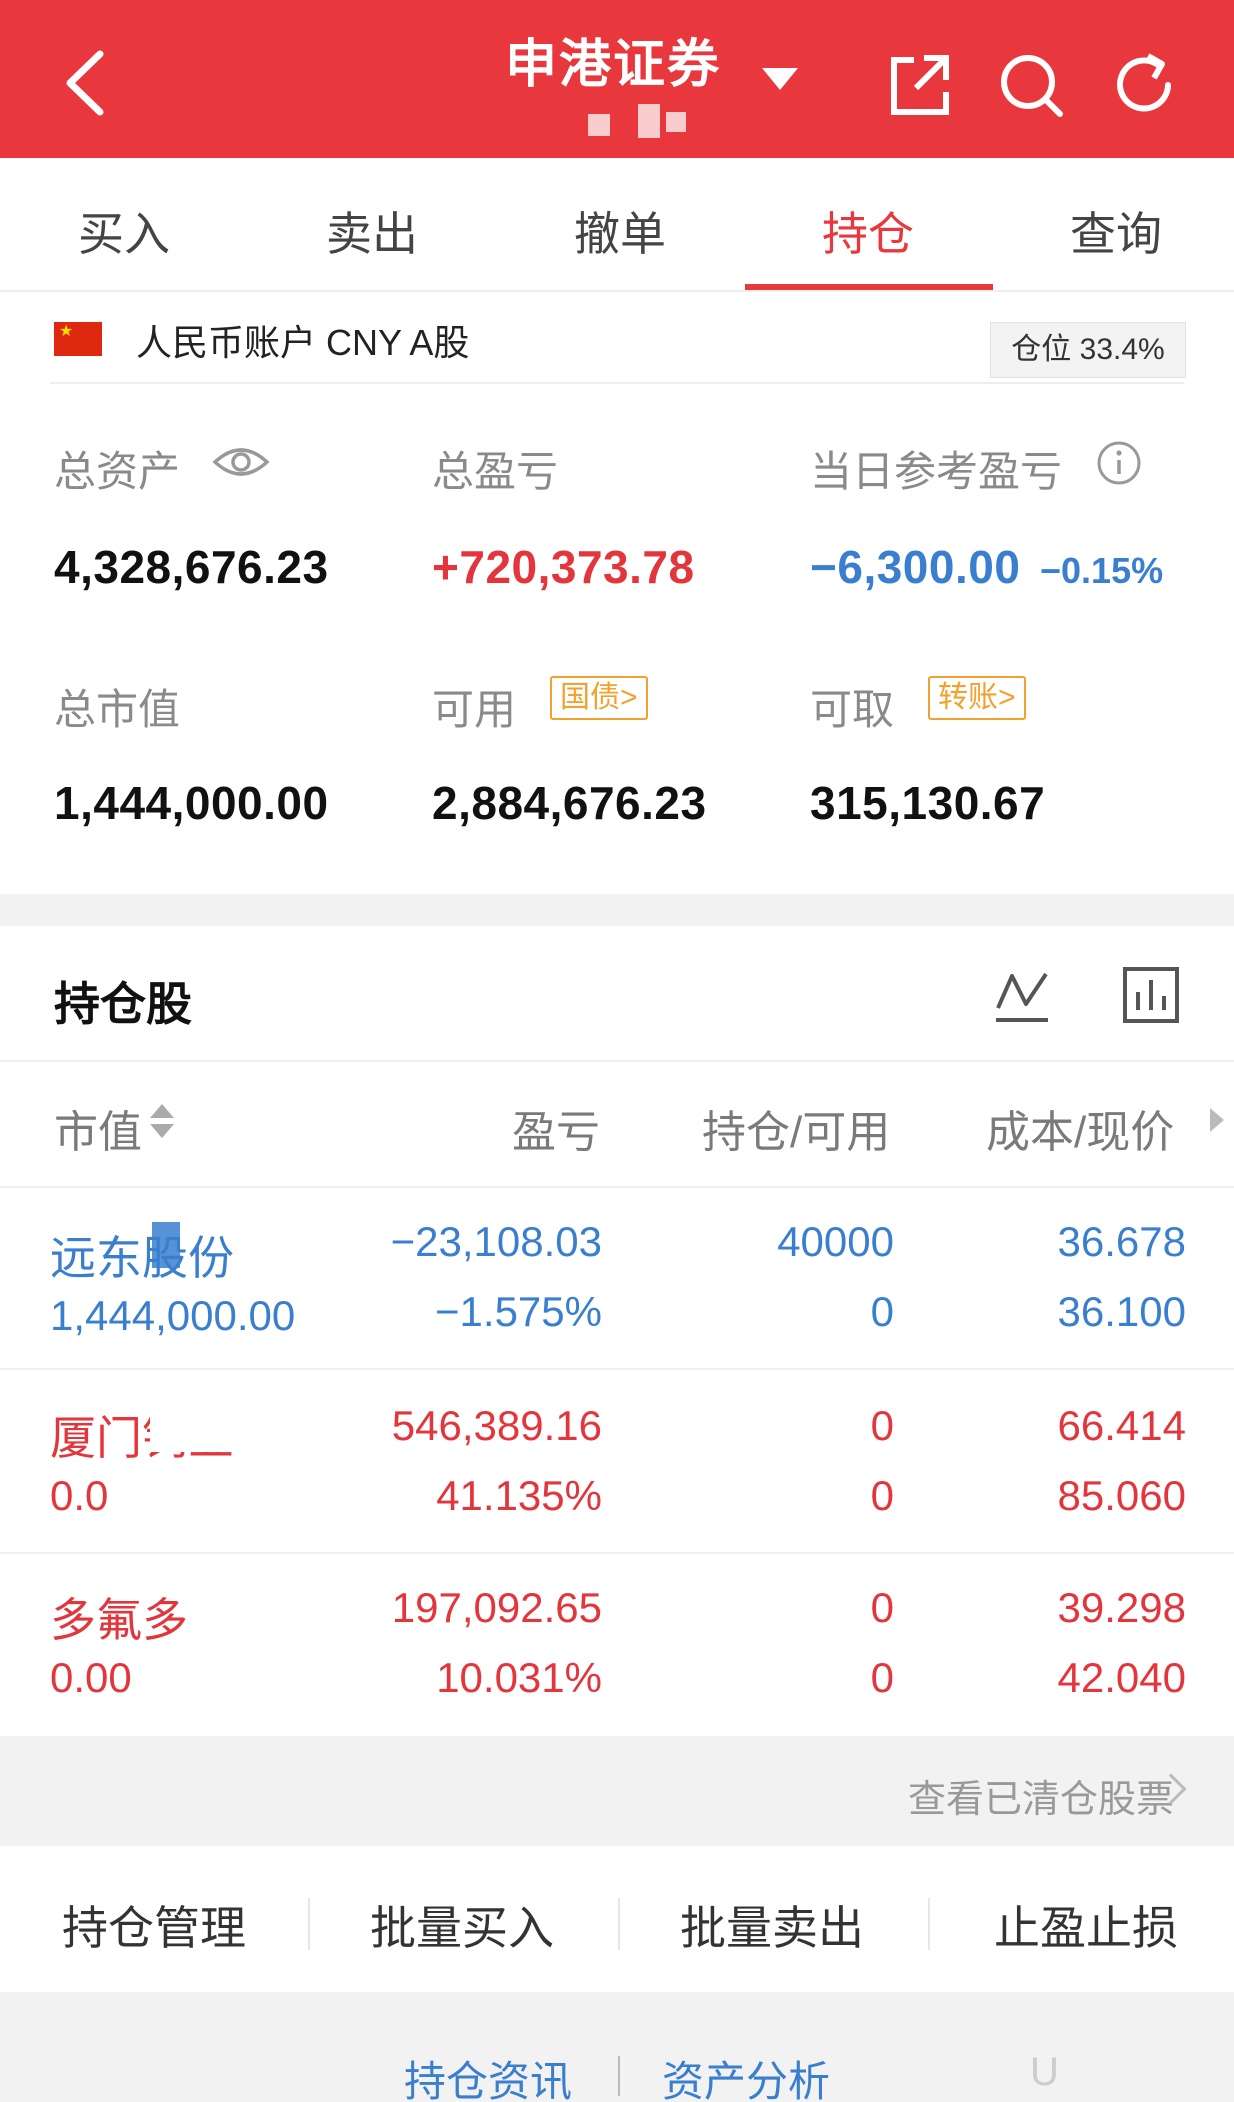 This screenshot has width=1234, height=2102. I want to click on eye-icon, so click(241, 462).